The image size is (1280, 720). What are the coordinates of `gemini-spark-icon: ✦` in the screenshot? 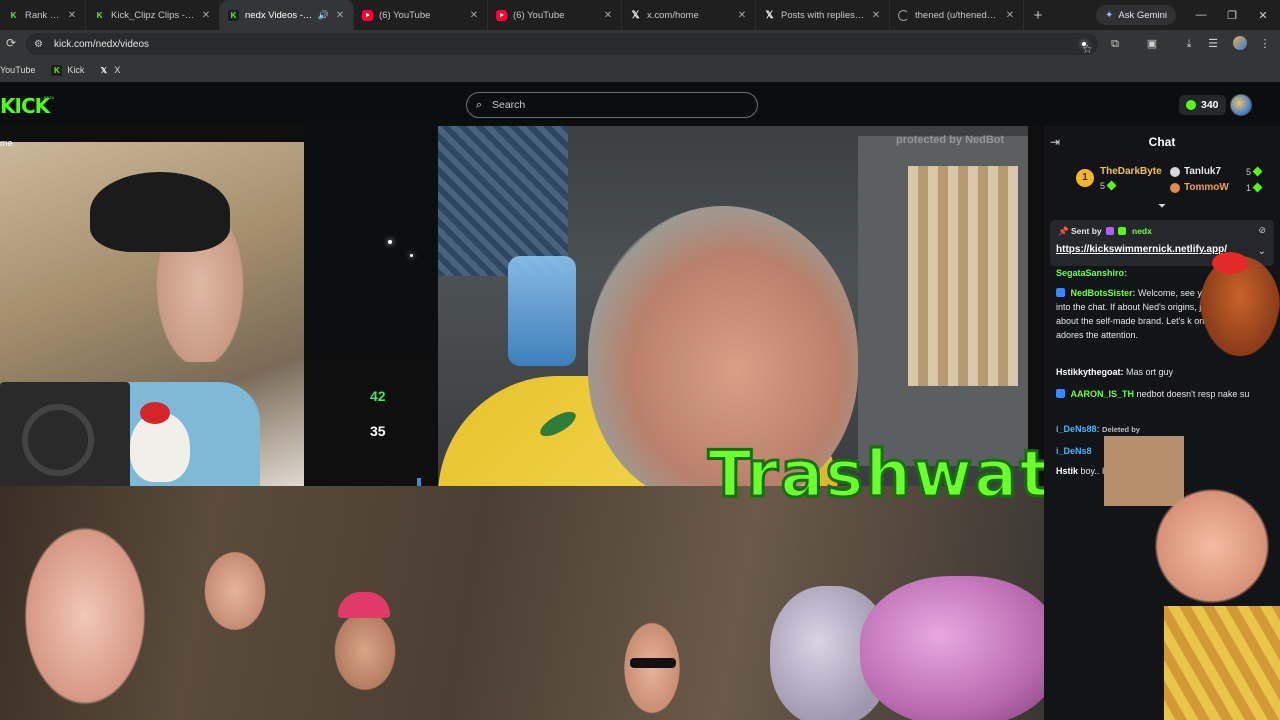 It's located at (1109, 15).